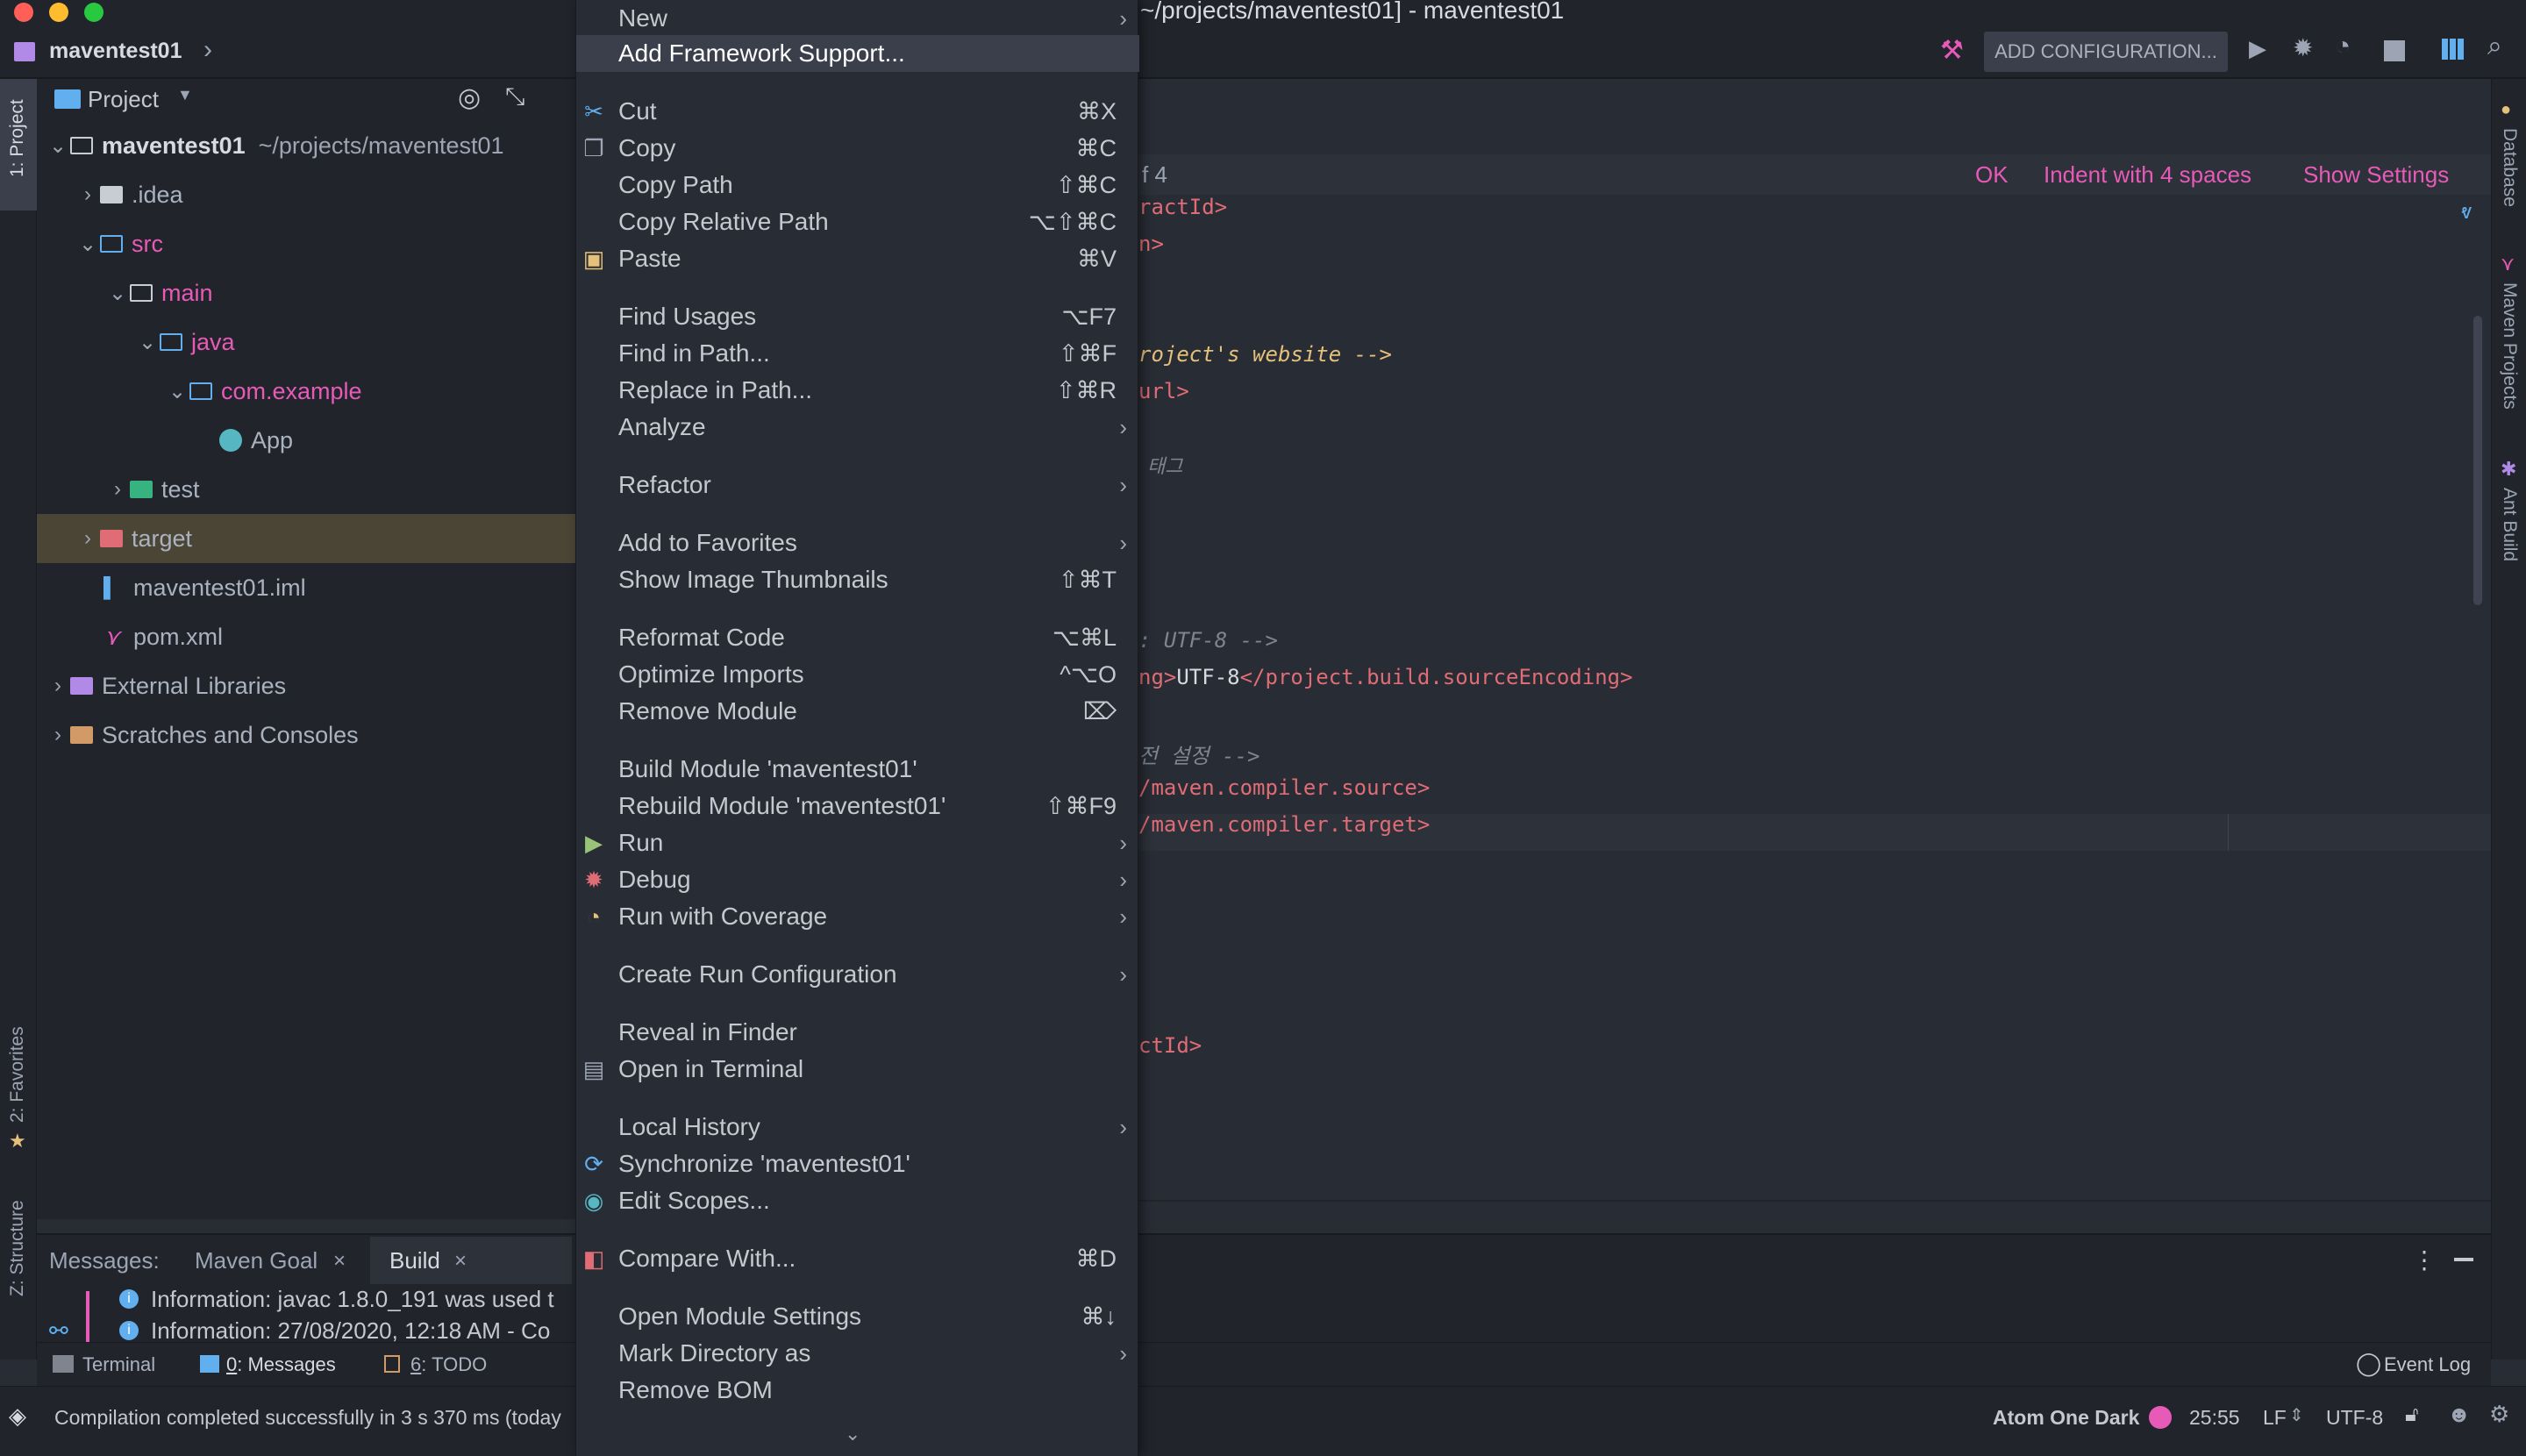  I want to click on stop-icon, so click(2394, 50).